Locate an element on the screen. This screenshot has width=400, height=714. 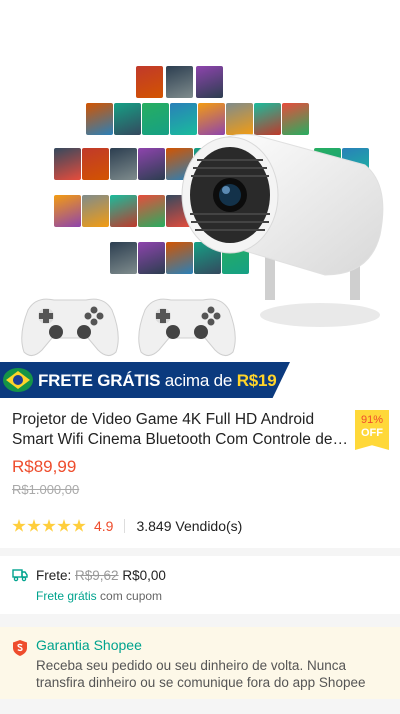
discount-off-label: OFF is located at coordinates (372, 433).